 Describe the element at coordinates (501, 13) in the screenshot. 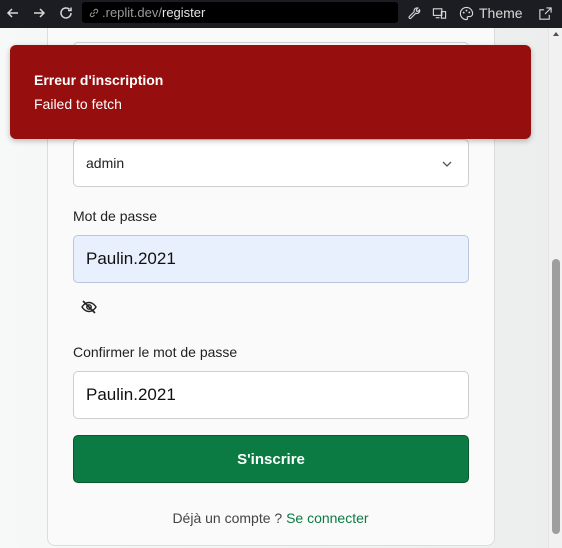

I see `theme-label: Theme` at that location.